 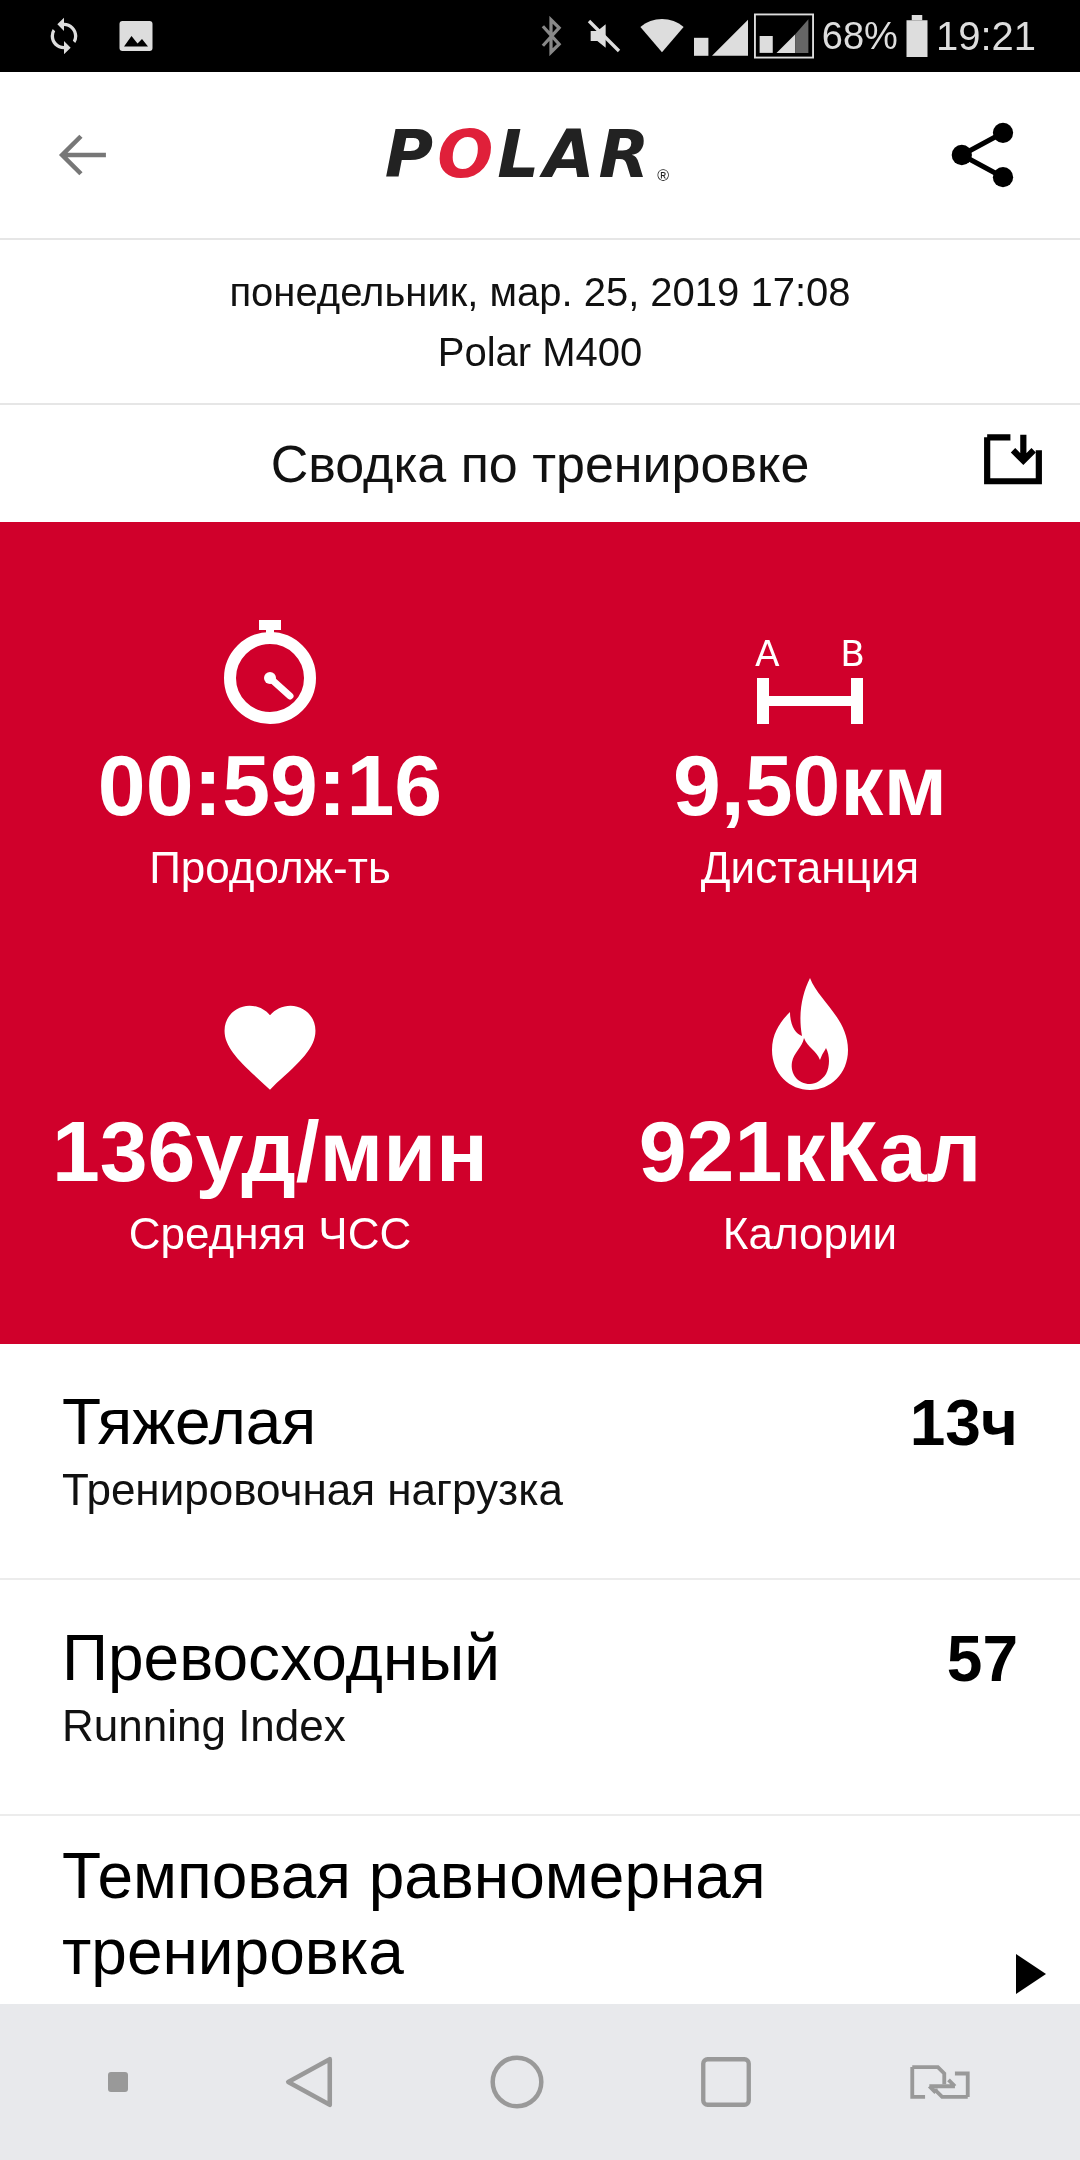 What do you see at coordinates (810, 1234) in the screenshot?
I see `metric-label: Калории` at bounding box center [810, 1234].